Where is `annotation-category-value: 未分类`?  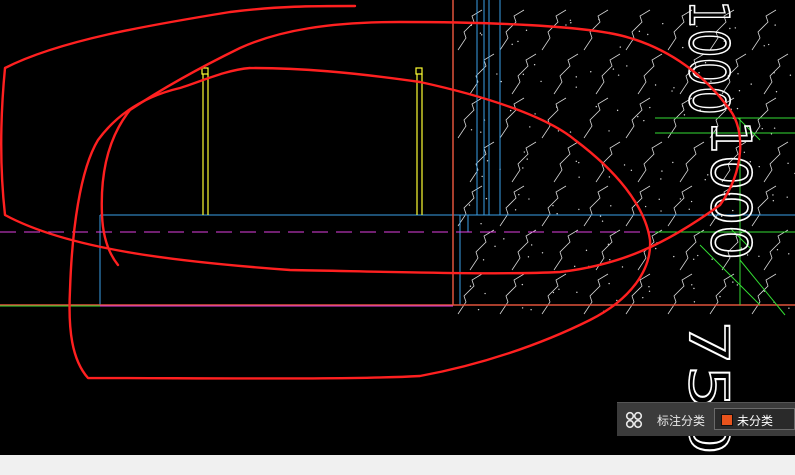
annotation-category-value: 未分类 is located at coordinates (755, 421).